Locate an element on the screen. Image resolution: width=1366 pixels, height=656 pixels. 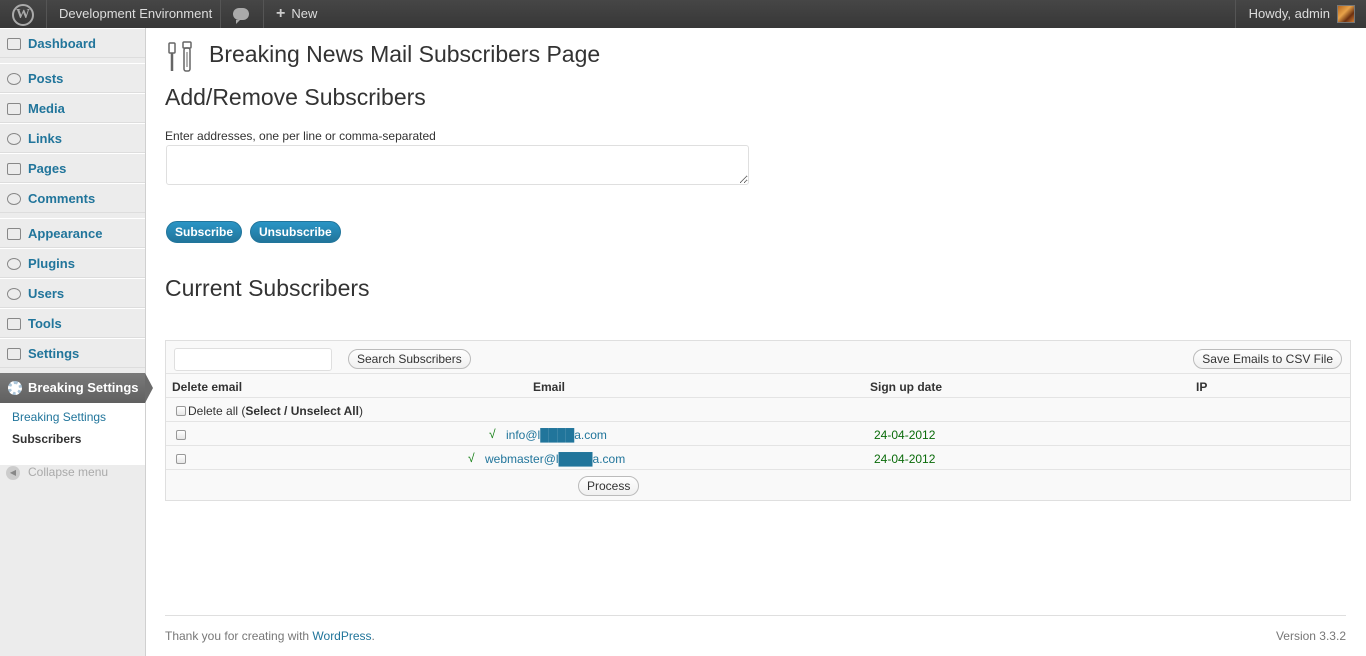
search-input is located at coordinates (253, 359).